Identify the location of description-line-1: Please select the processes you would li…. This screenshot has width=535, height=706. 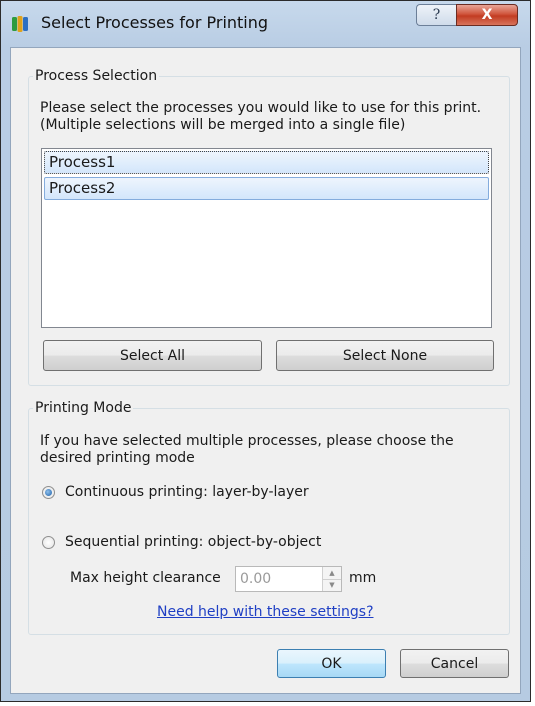
(261, 108).